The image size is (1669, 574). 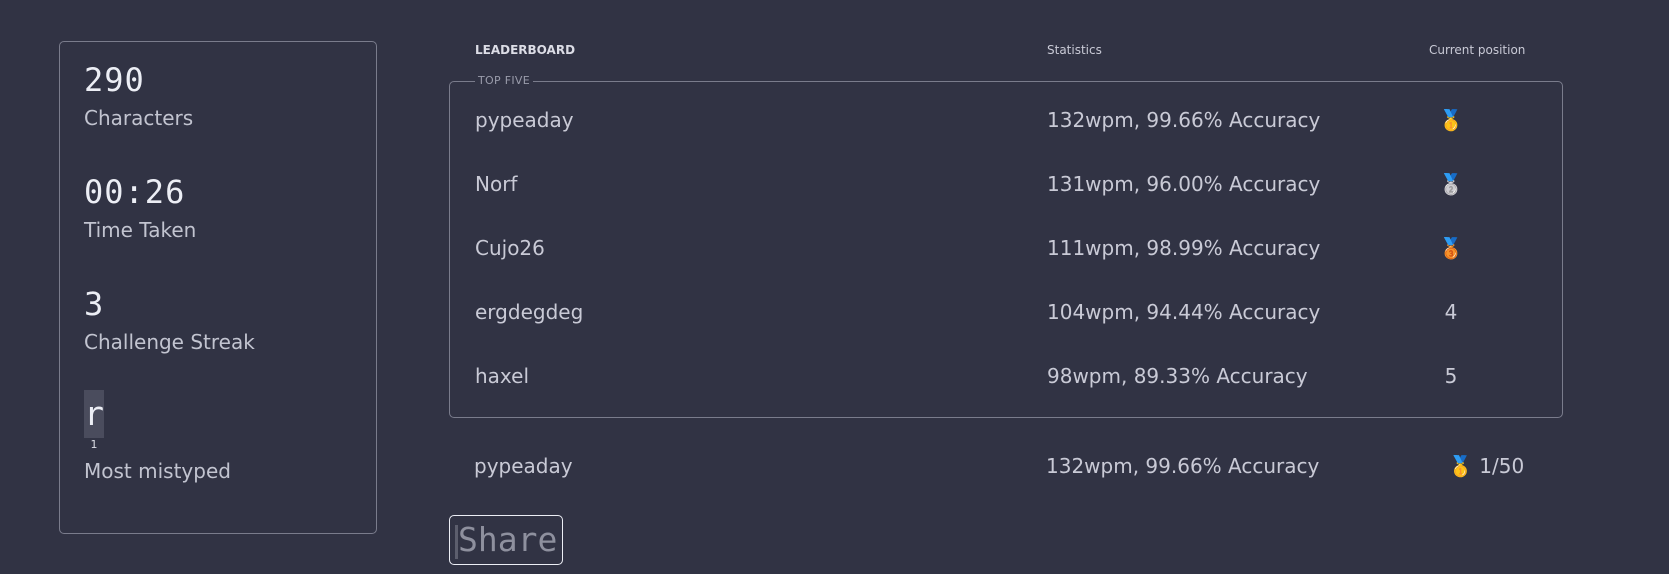 I want to click on player-stats: 111wpm, 98.99% Accuracy, so click(x=1184, y=248).